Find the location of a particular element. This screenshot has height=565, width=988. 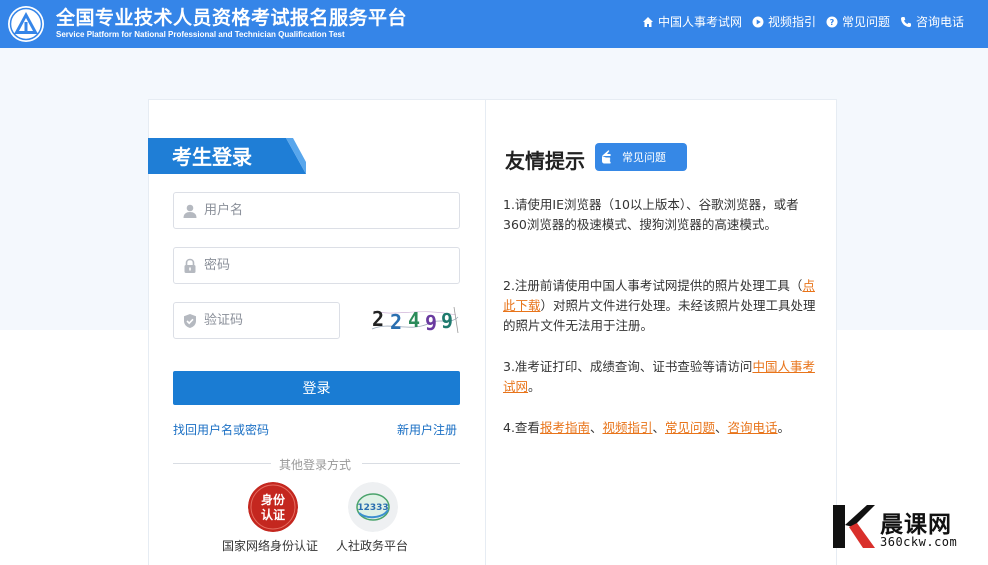

forgot-credentials-link: 找回用户名或密码 is located at coordinates (221, 429).